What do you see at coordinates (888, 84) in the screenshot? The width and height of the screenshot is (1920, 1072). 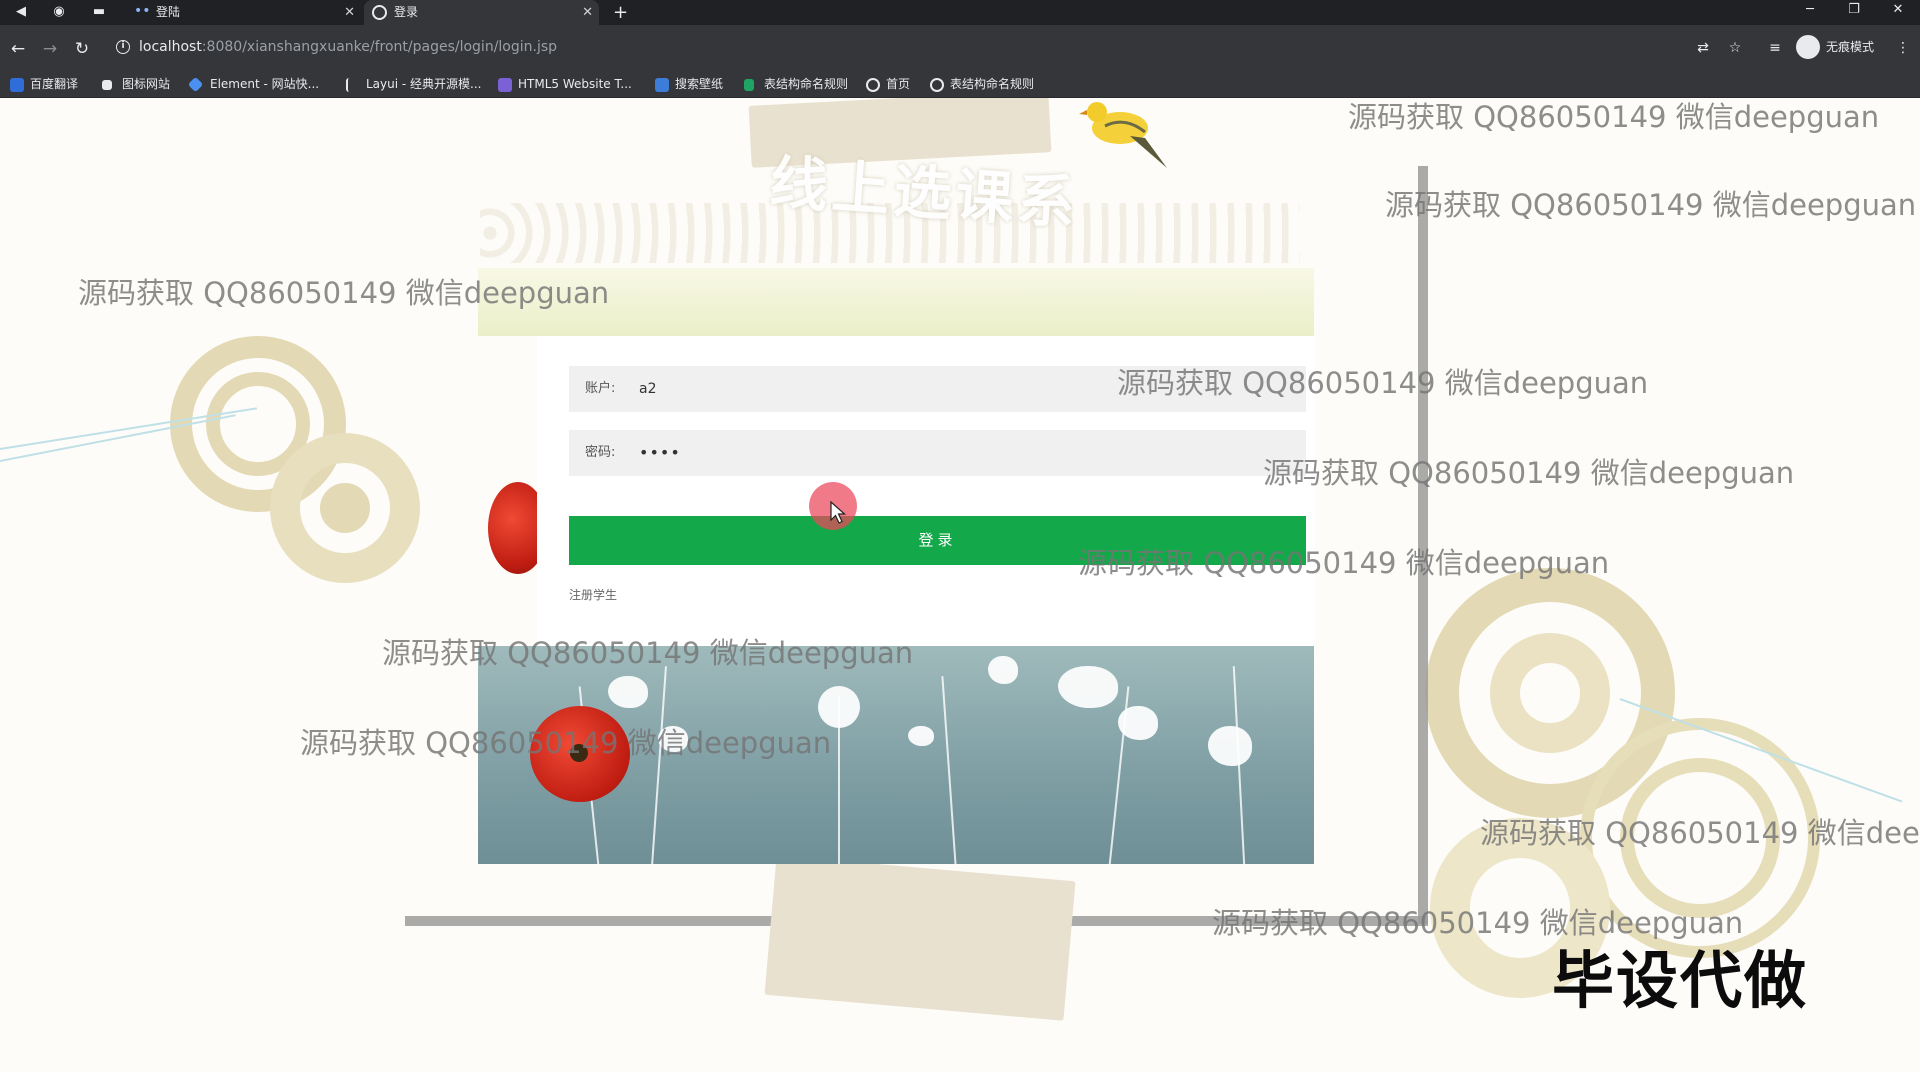 I see `bookmark-item: 首页` at bounding box center [888, 84].